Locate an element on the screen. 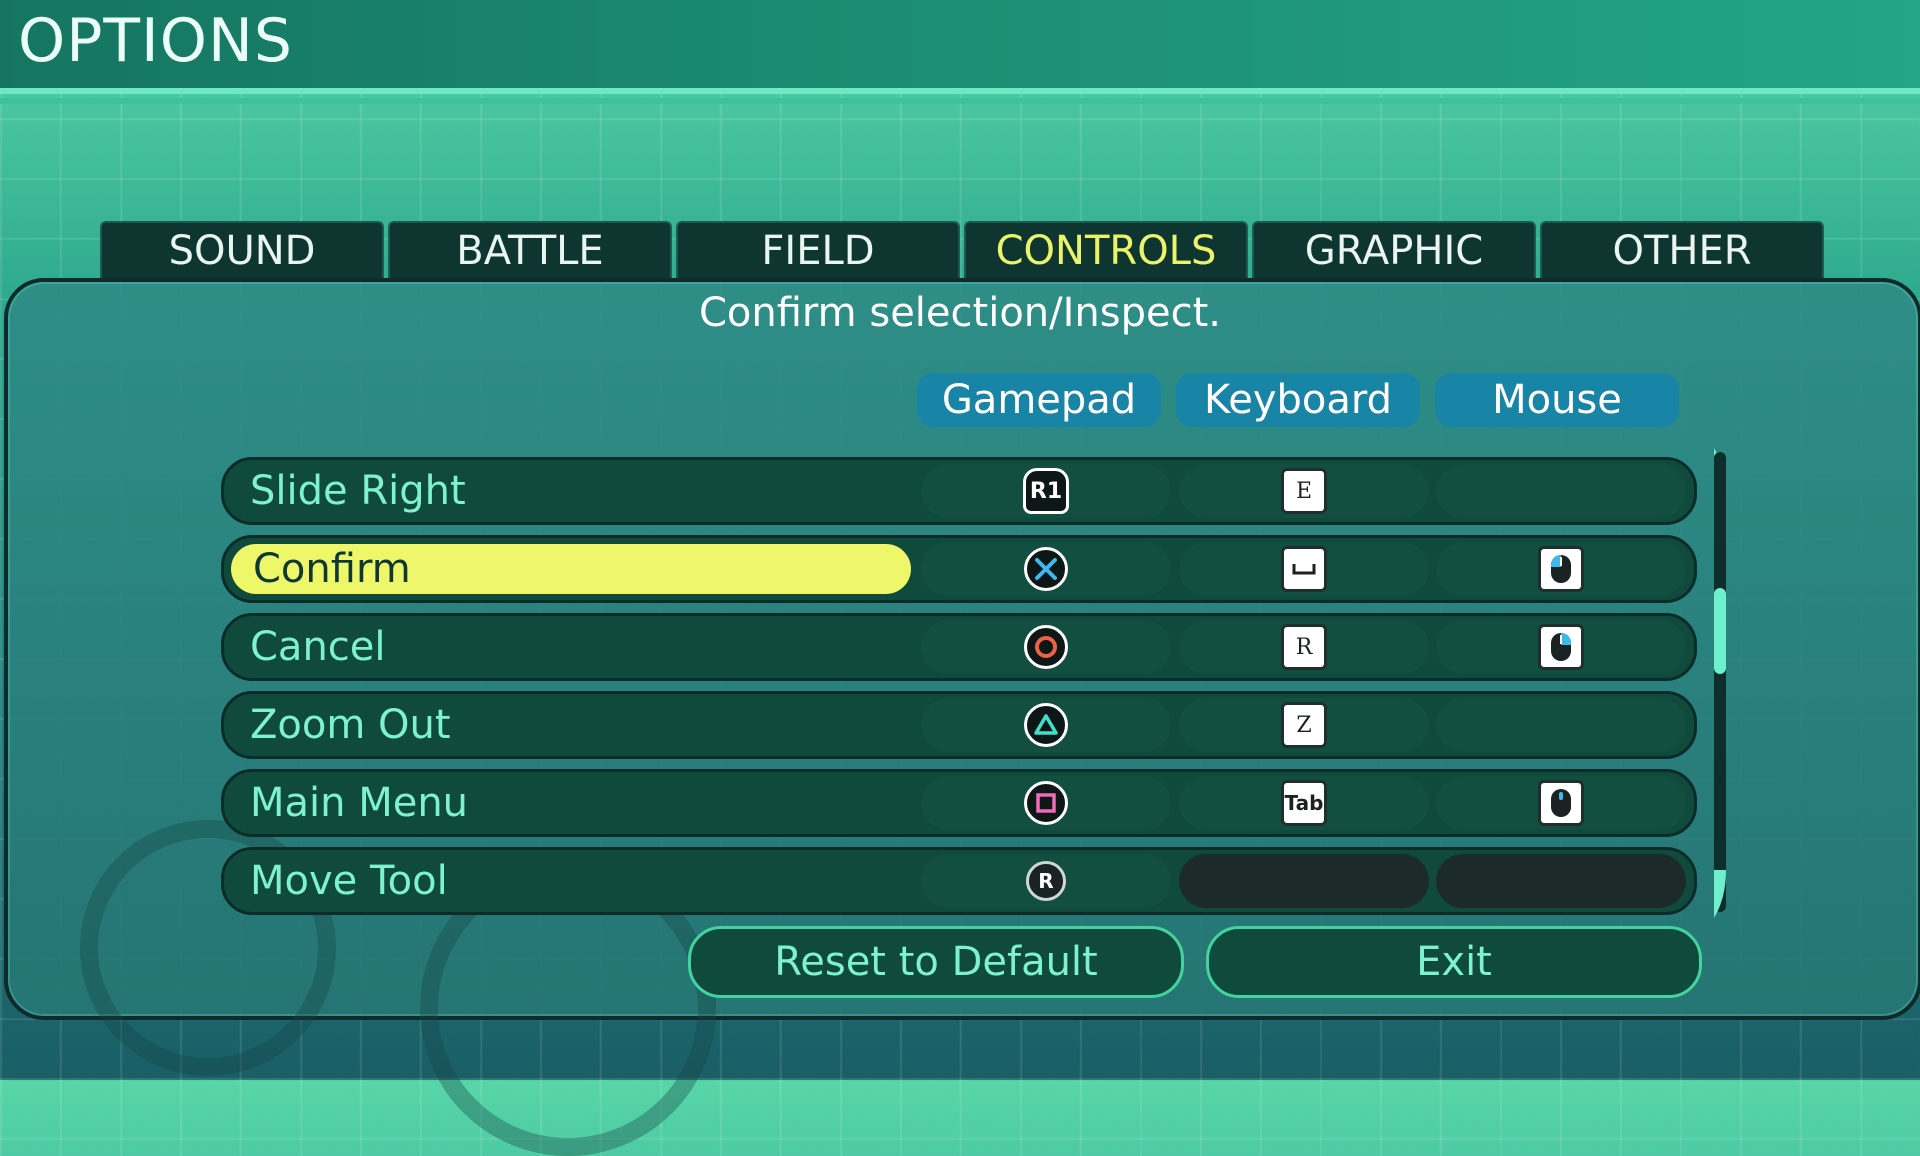 The height and width of the screenshot is (1156, 1920). scrollbar-track is located at coordinates (1720, 682).